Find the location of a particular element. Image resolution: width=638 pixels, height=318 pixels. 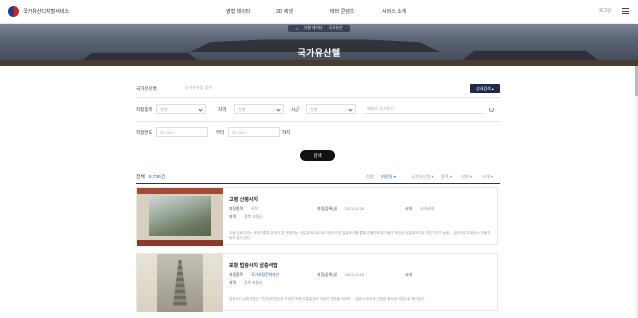

site-logo: 국가유산디지털서비스 is located at coordinates (38, 11).